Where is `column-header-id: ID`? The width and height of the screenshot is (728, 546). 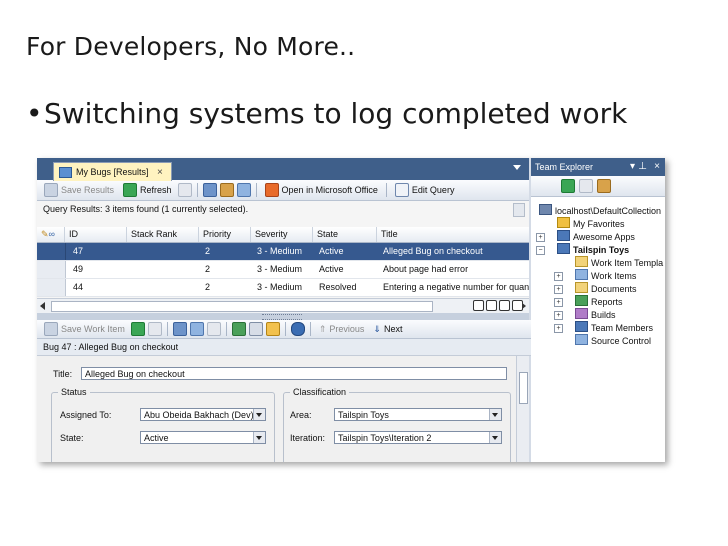 column-header-id: ID is located at coordinates (96, 234).